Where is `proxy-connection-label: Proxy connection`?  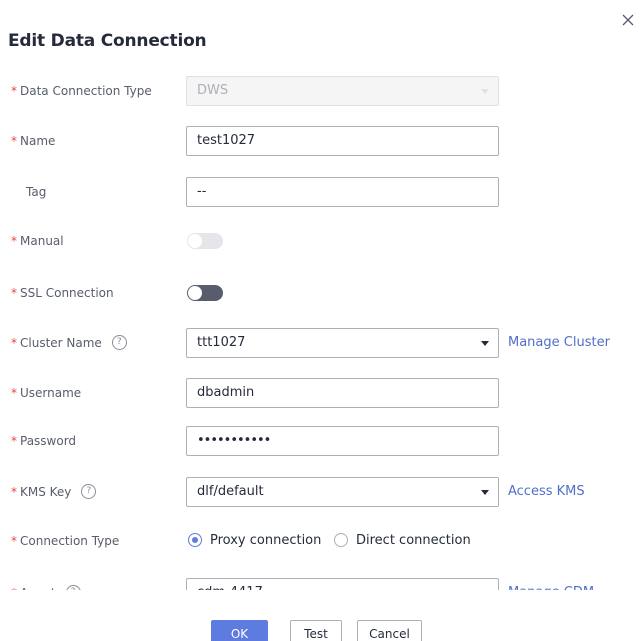
proxy-connection-label: Proxy connection is located at coordinates (265, 541).